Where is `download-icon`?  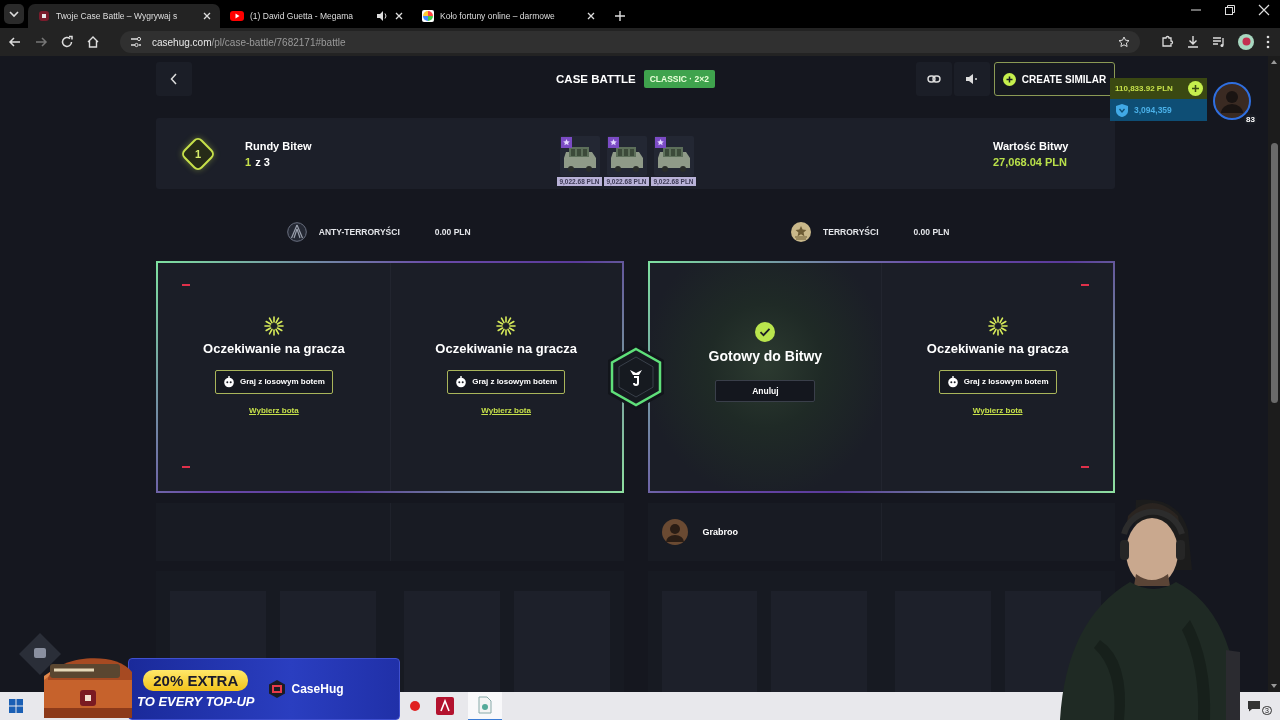 download-icon is located at coordinates (1193, 42).